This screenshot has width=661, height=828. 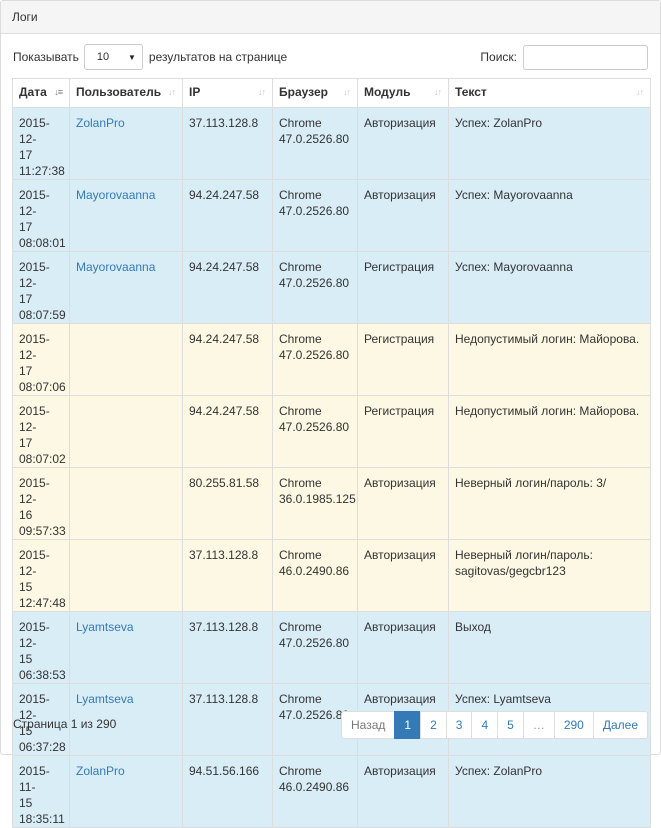 I want to click on date-line: 2015-11-, so click(x=34, y=779).